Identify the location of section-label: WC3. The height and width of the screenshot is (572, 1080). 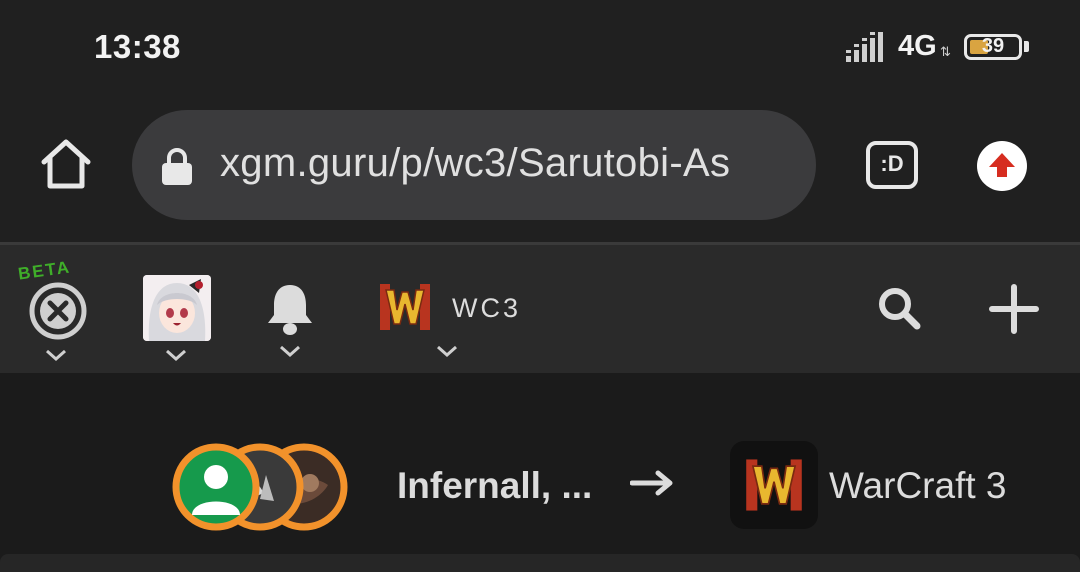
(486, 308).